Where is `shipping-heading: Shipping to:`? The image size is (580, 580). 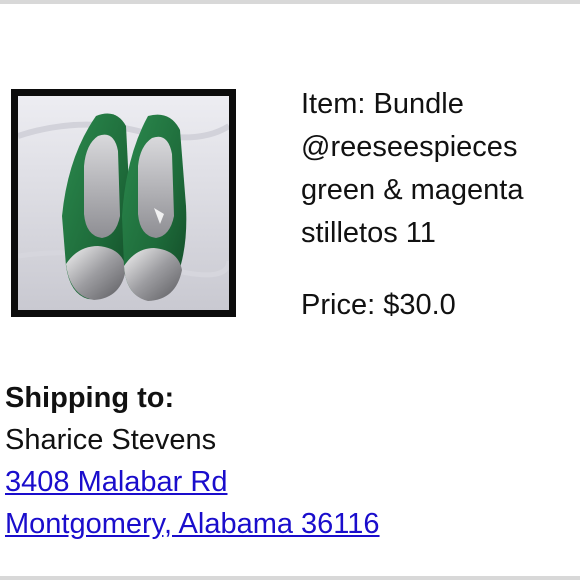 shipping-heading: Shipping to: is located at coordinates (90, 398).